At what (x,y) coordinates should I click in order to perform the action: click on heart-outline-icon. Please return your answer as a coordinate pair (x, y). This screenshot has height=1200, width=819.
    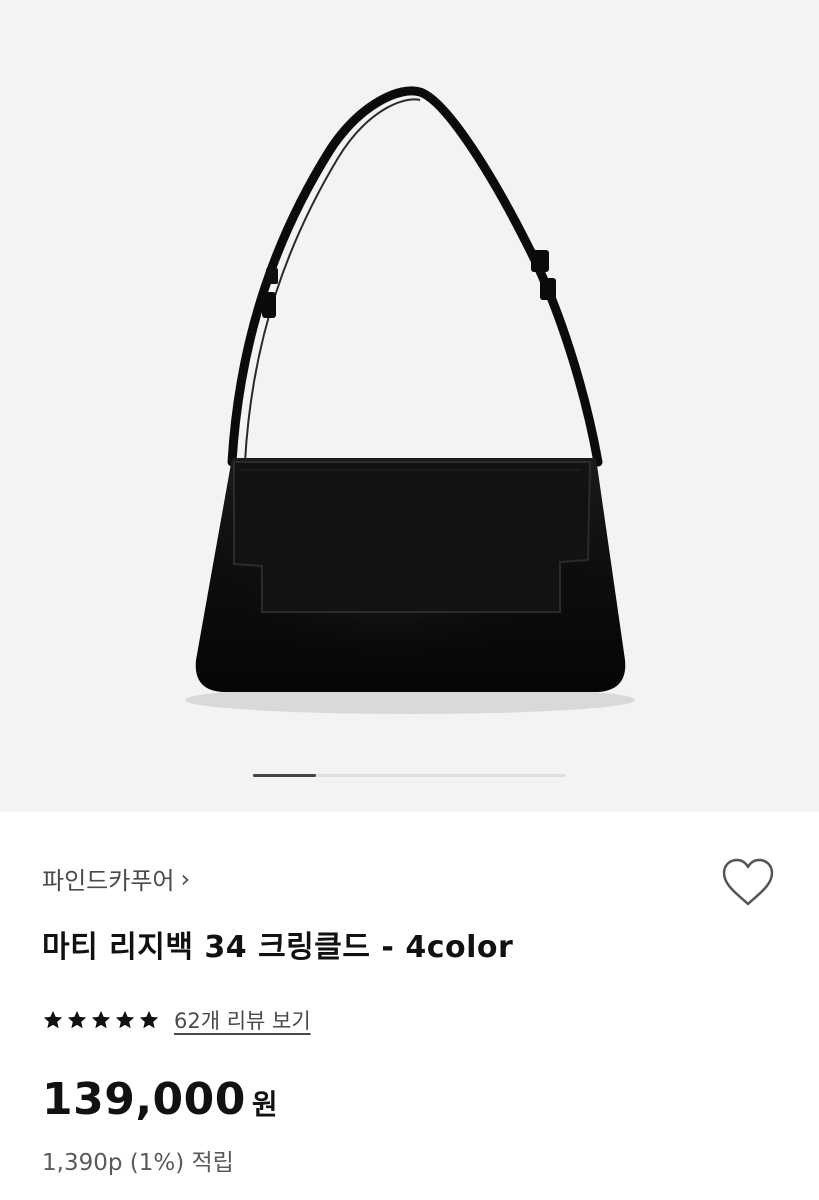
    Looking at the image, I should click on (748, 882).